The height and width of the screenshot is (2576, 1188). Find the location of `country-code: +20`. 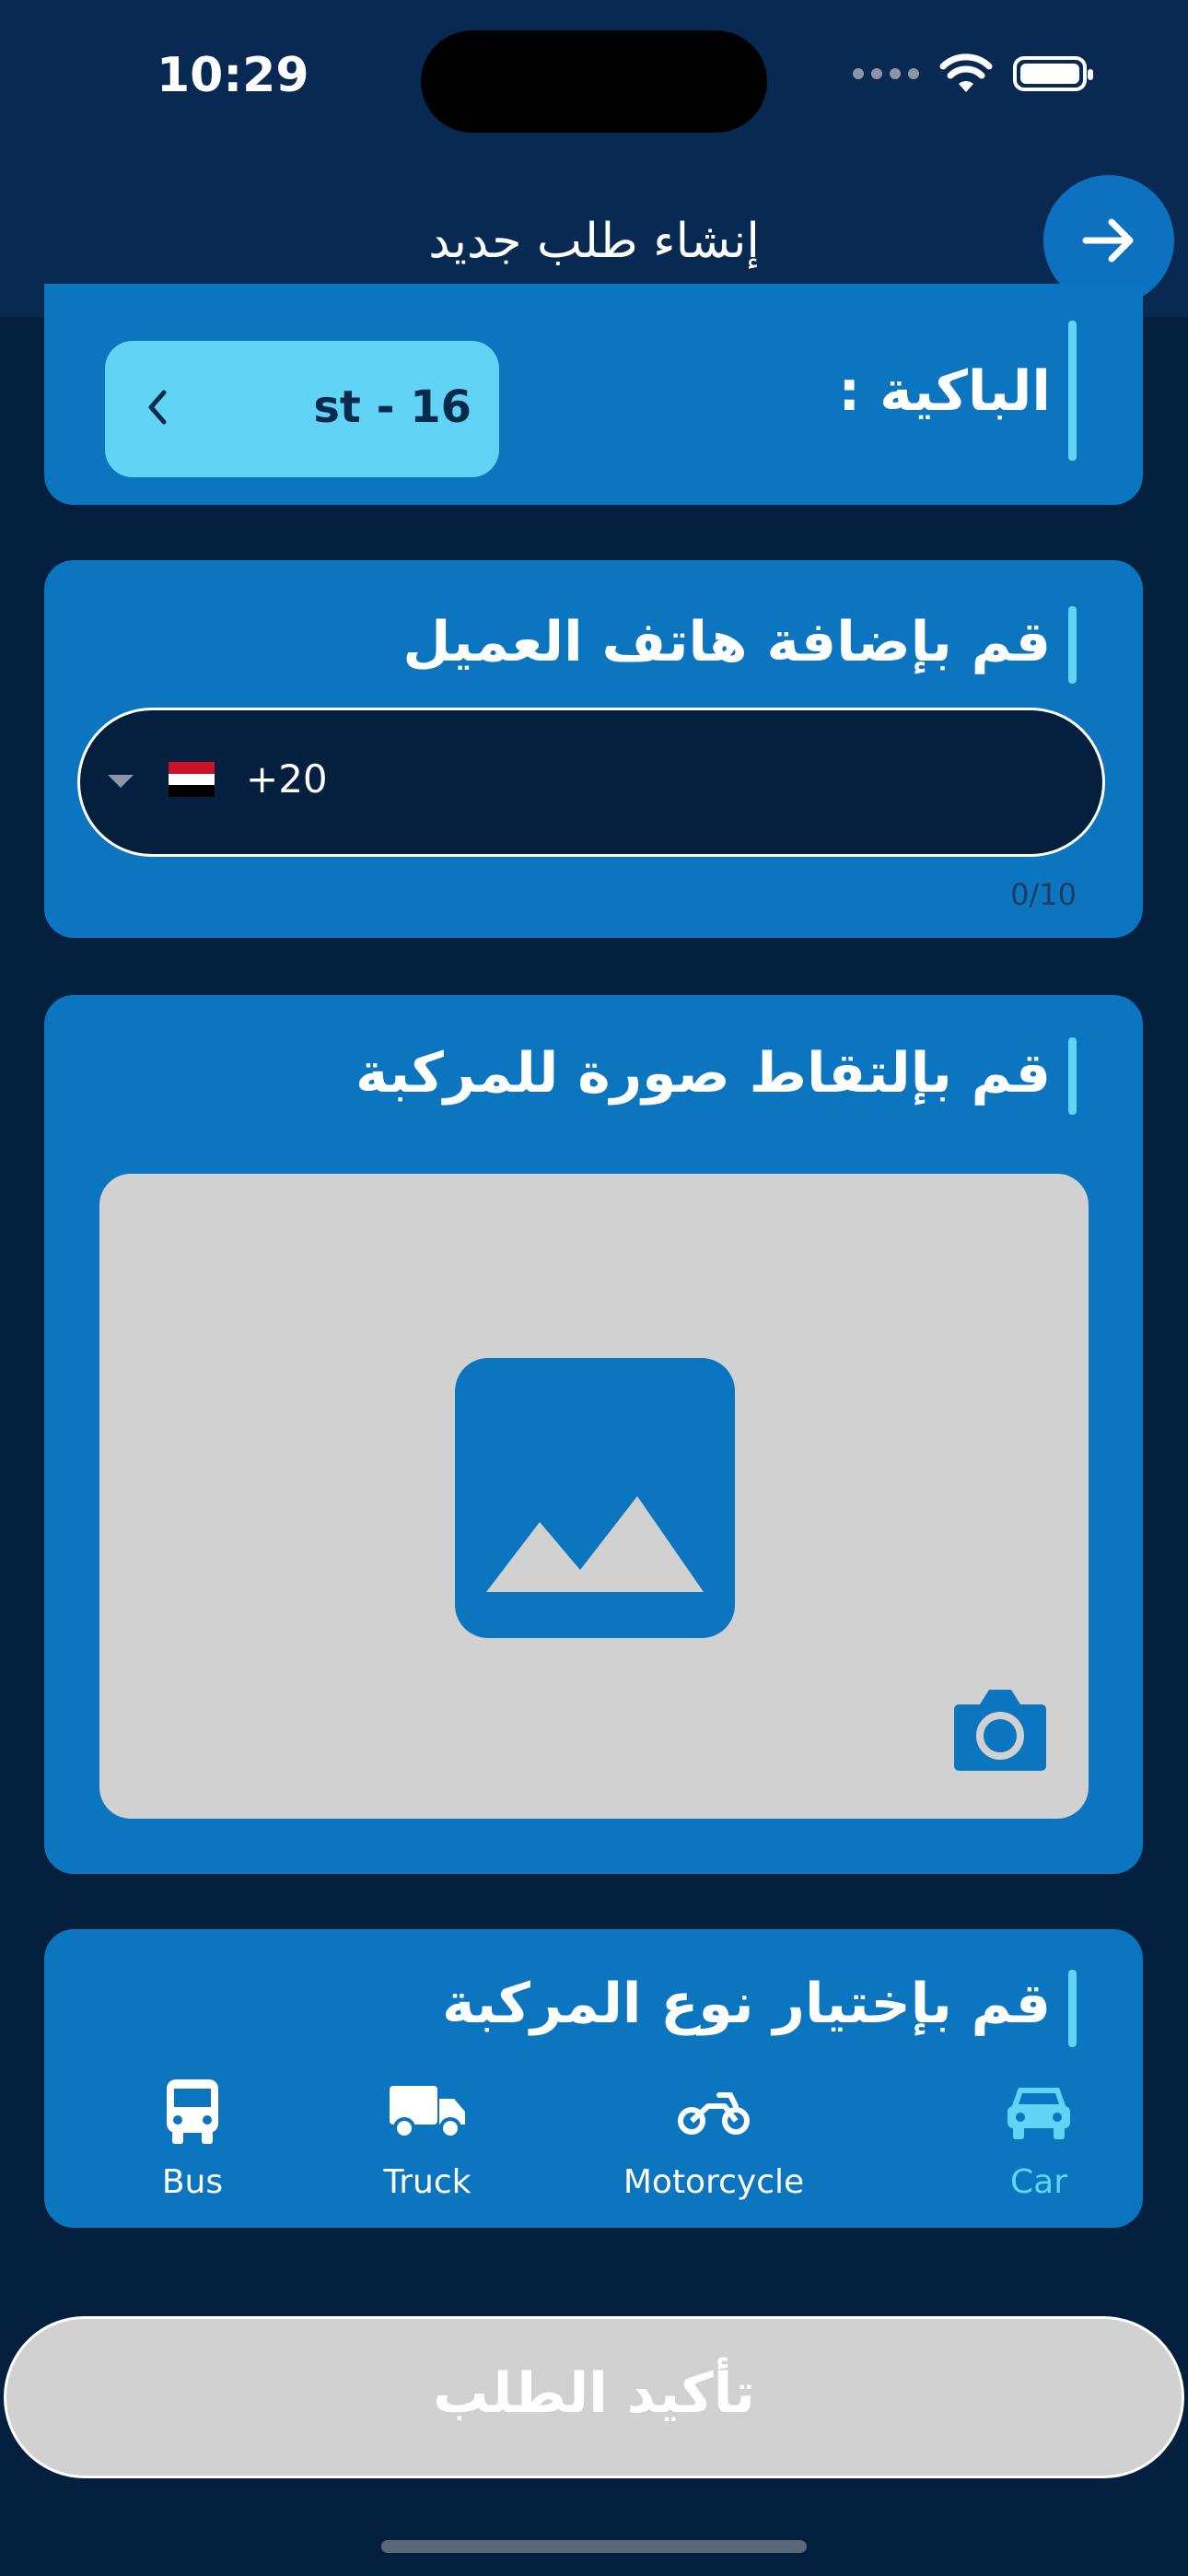

country-code: +20 is located at coordinates (287, 779).